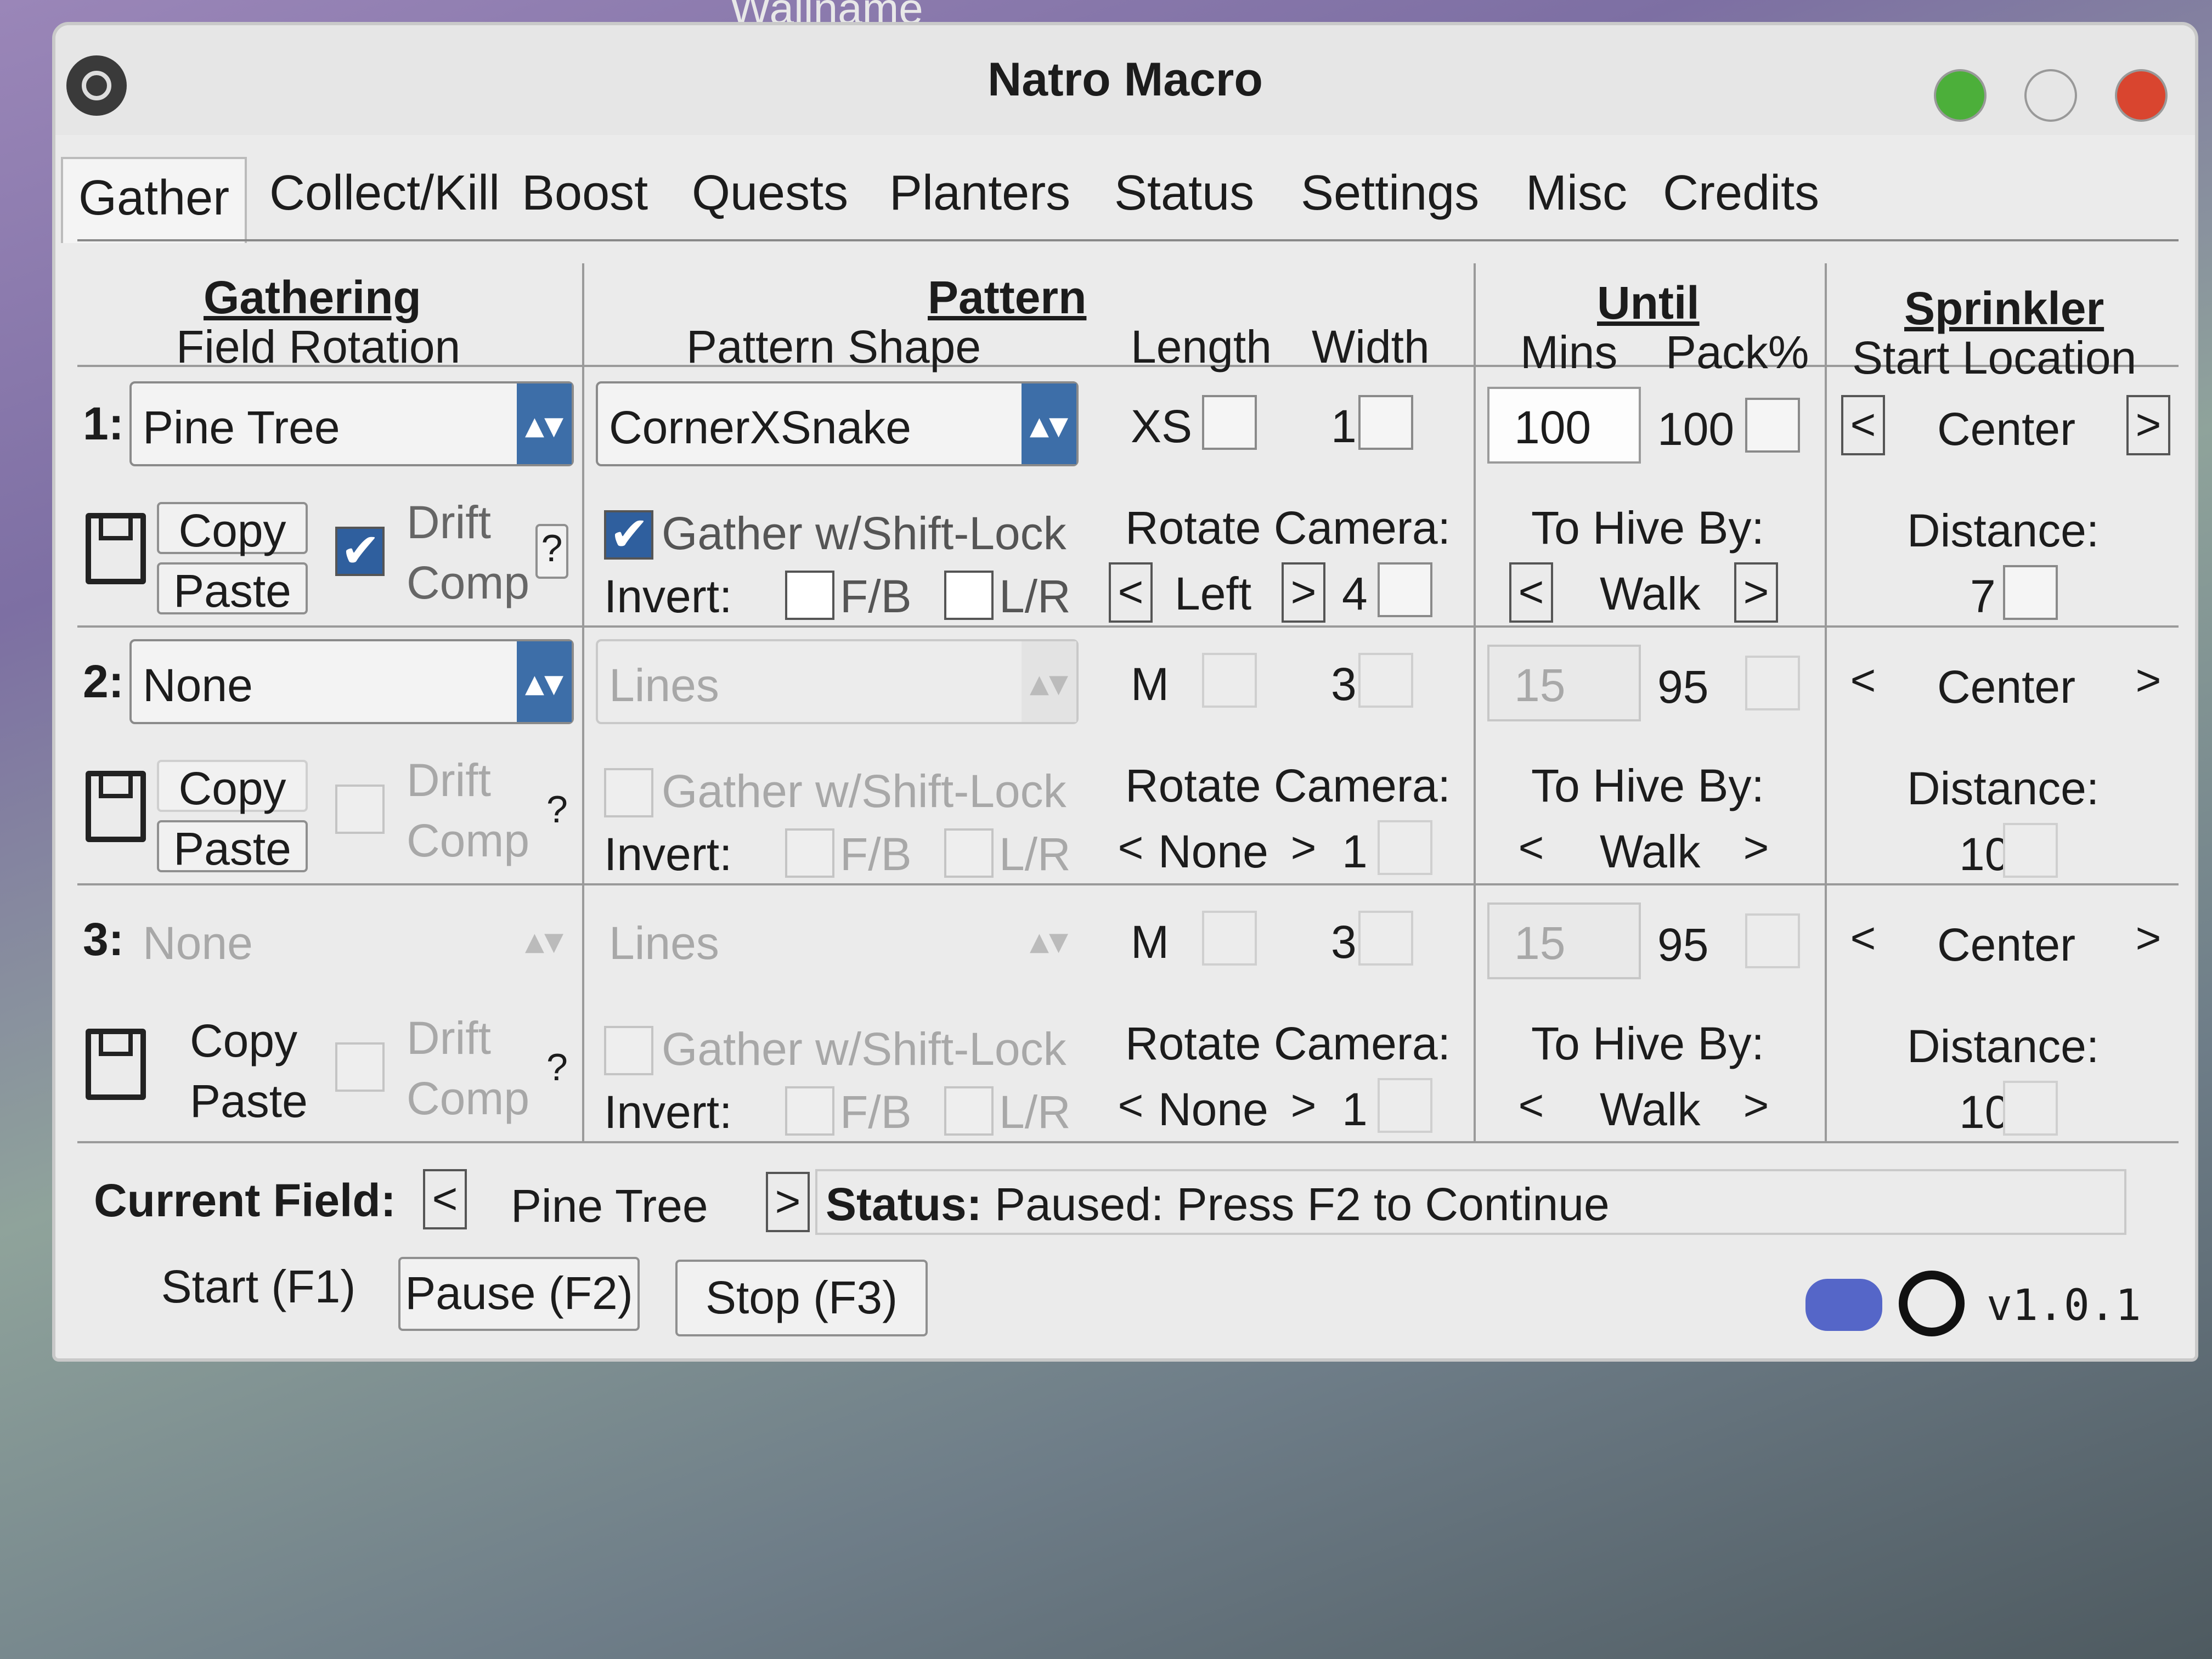 This screenshot has width=2212, height=1659. I want to click on pattern-shape-header: Pattern Shape, so click(833, 347).